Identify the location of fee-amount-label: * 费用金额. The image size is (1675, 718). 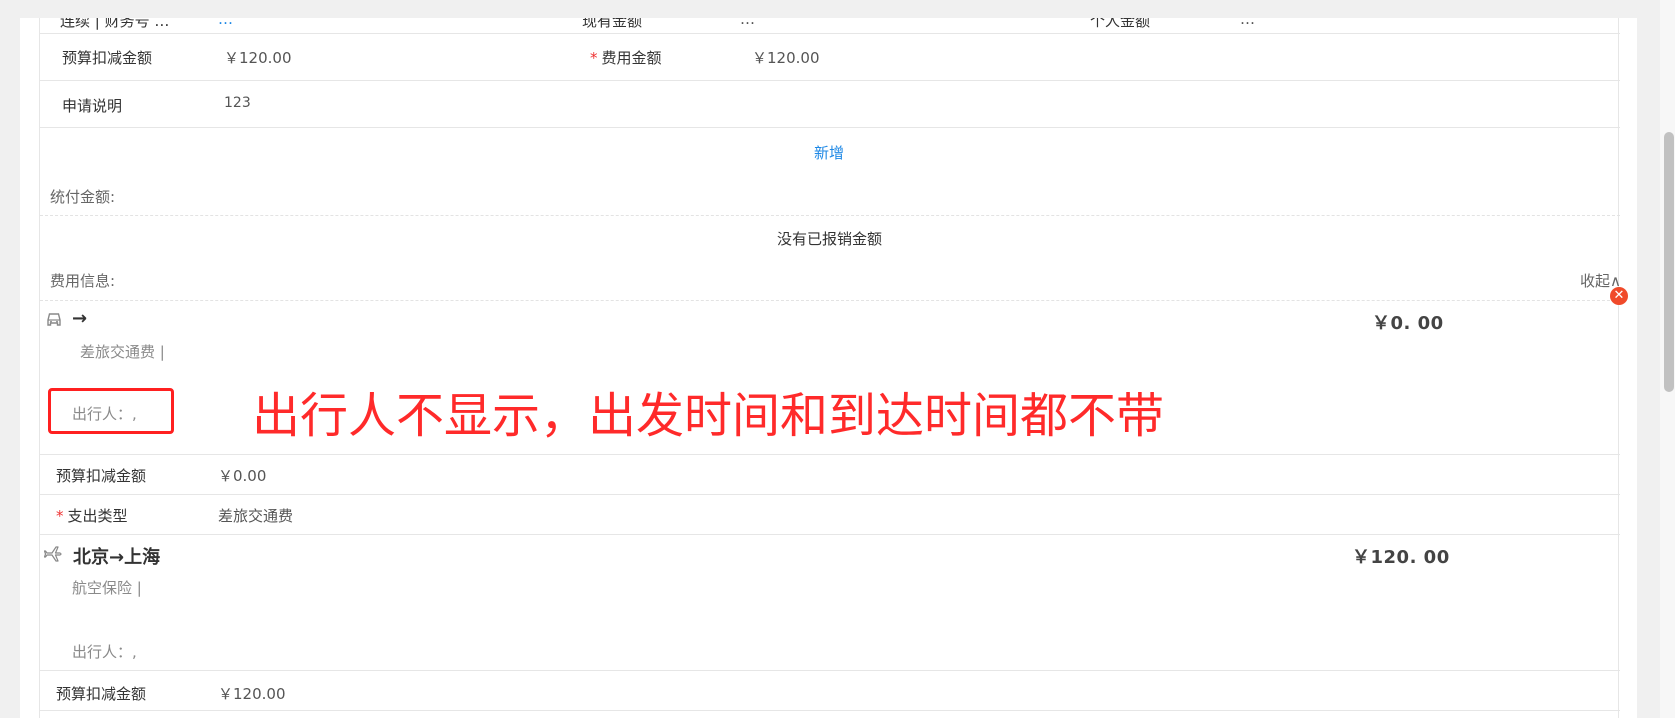
(626, 58).